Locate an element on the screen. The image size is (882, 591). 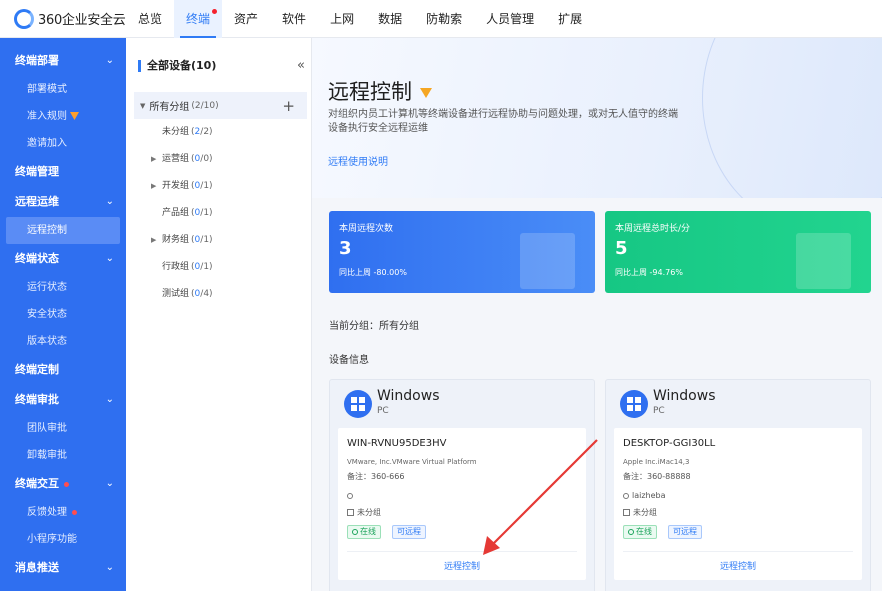
tree-node: ▶ 开发组 (0/1) is located at coordinates (220, 186).